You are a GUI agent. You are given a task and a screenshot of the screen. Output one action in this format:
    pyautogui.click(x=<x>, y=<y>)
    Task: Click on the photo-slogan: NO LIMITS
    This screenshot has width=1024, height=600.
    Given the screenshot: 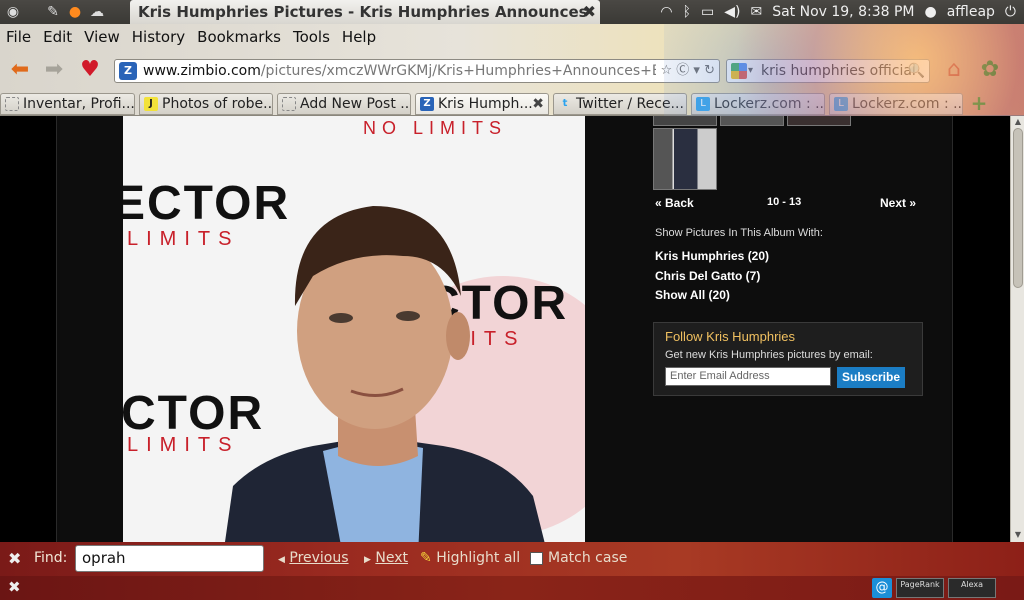 What is the action you would take?
    pyautogui.click(x=435, y=128)
    